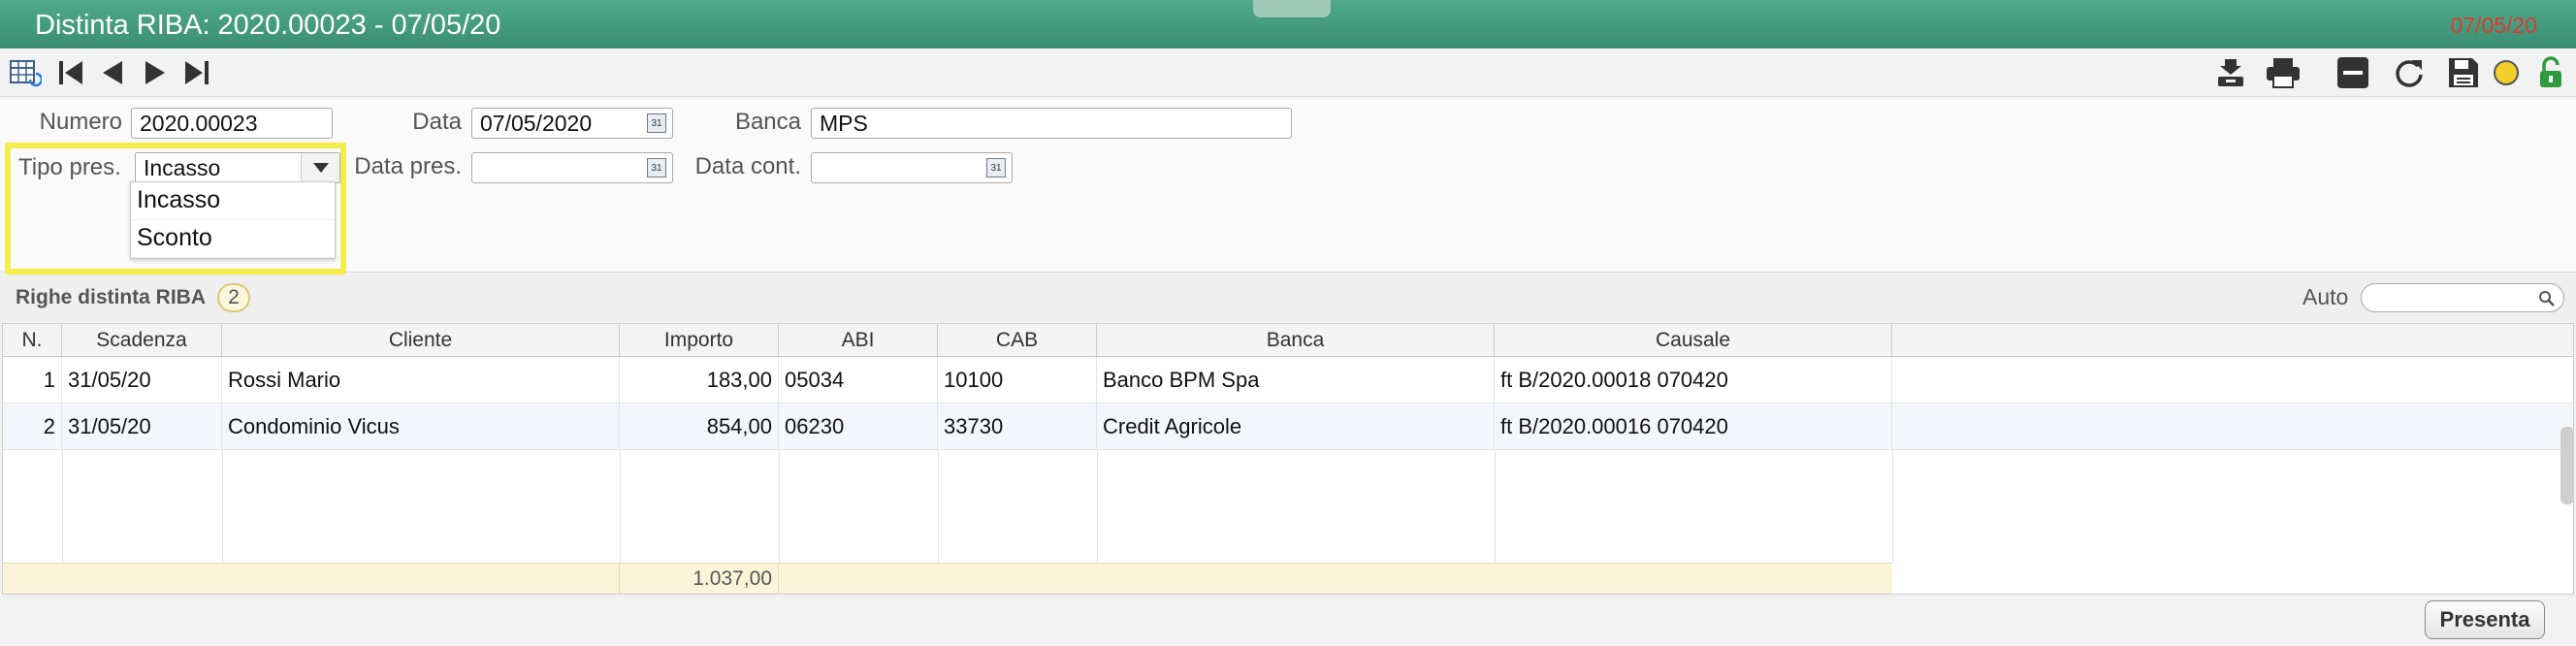 The image size is (2576, 646). What do you see at coordinates (699, 340) in the screenshot?
I see `column-header-importo: Importo` at bounding box center [699, 340].